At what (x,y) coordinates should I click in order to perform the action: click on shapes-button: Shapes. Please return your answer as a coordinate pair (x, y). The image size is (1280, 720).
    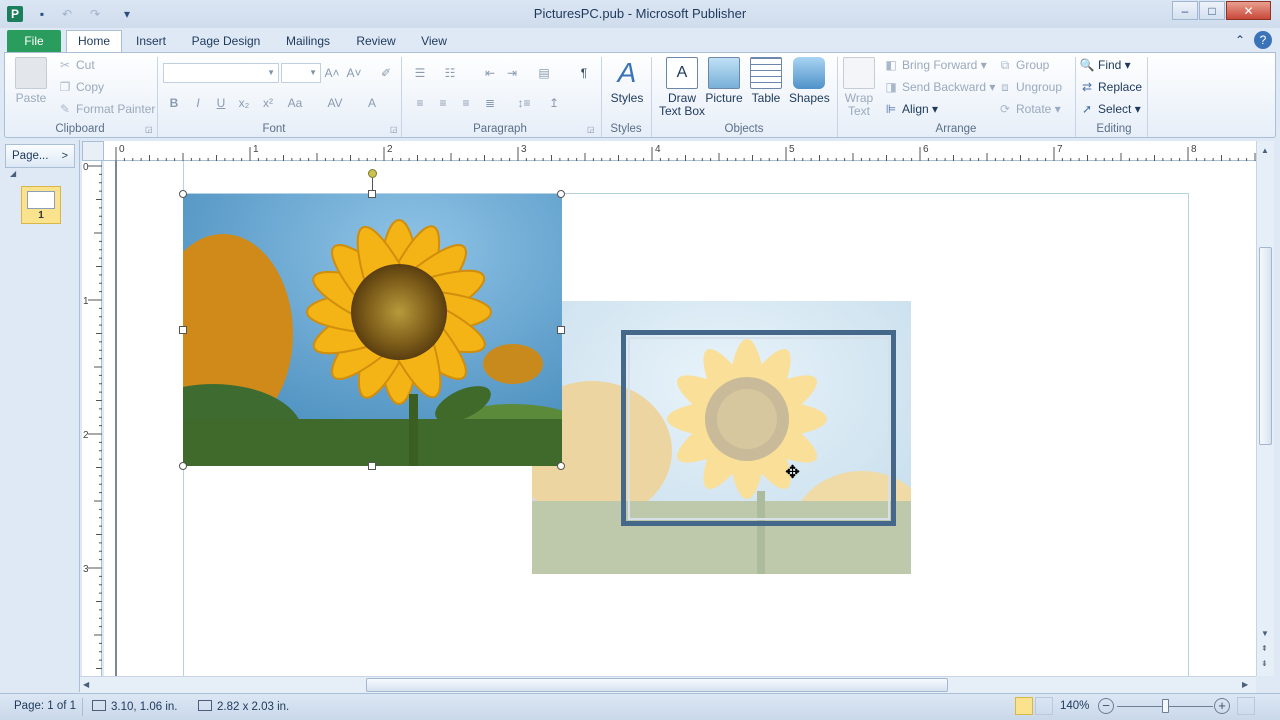
    Looking at the image, I should click on (809, 81).